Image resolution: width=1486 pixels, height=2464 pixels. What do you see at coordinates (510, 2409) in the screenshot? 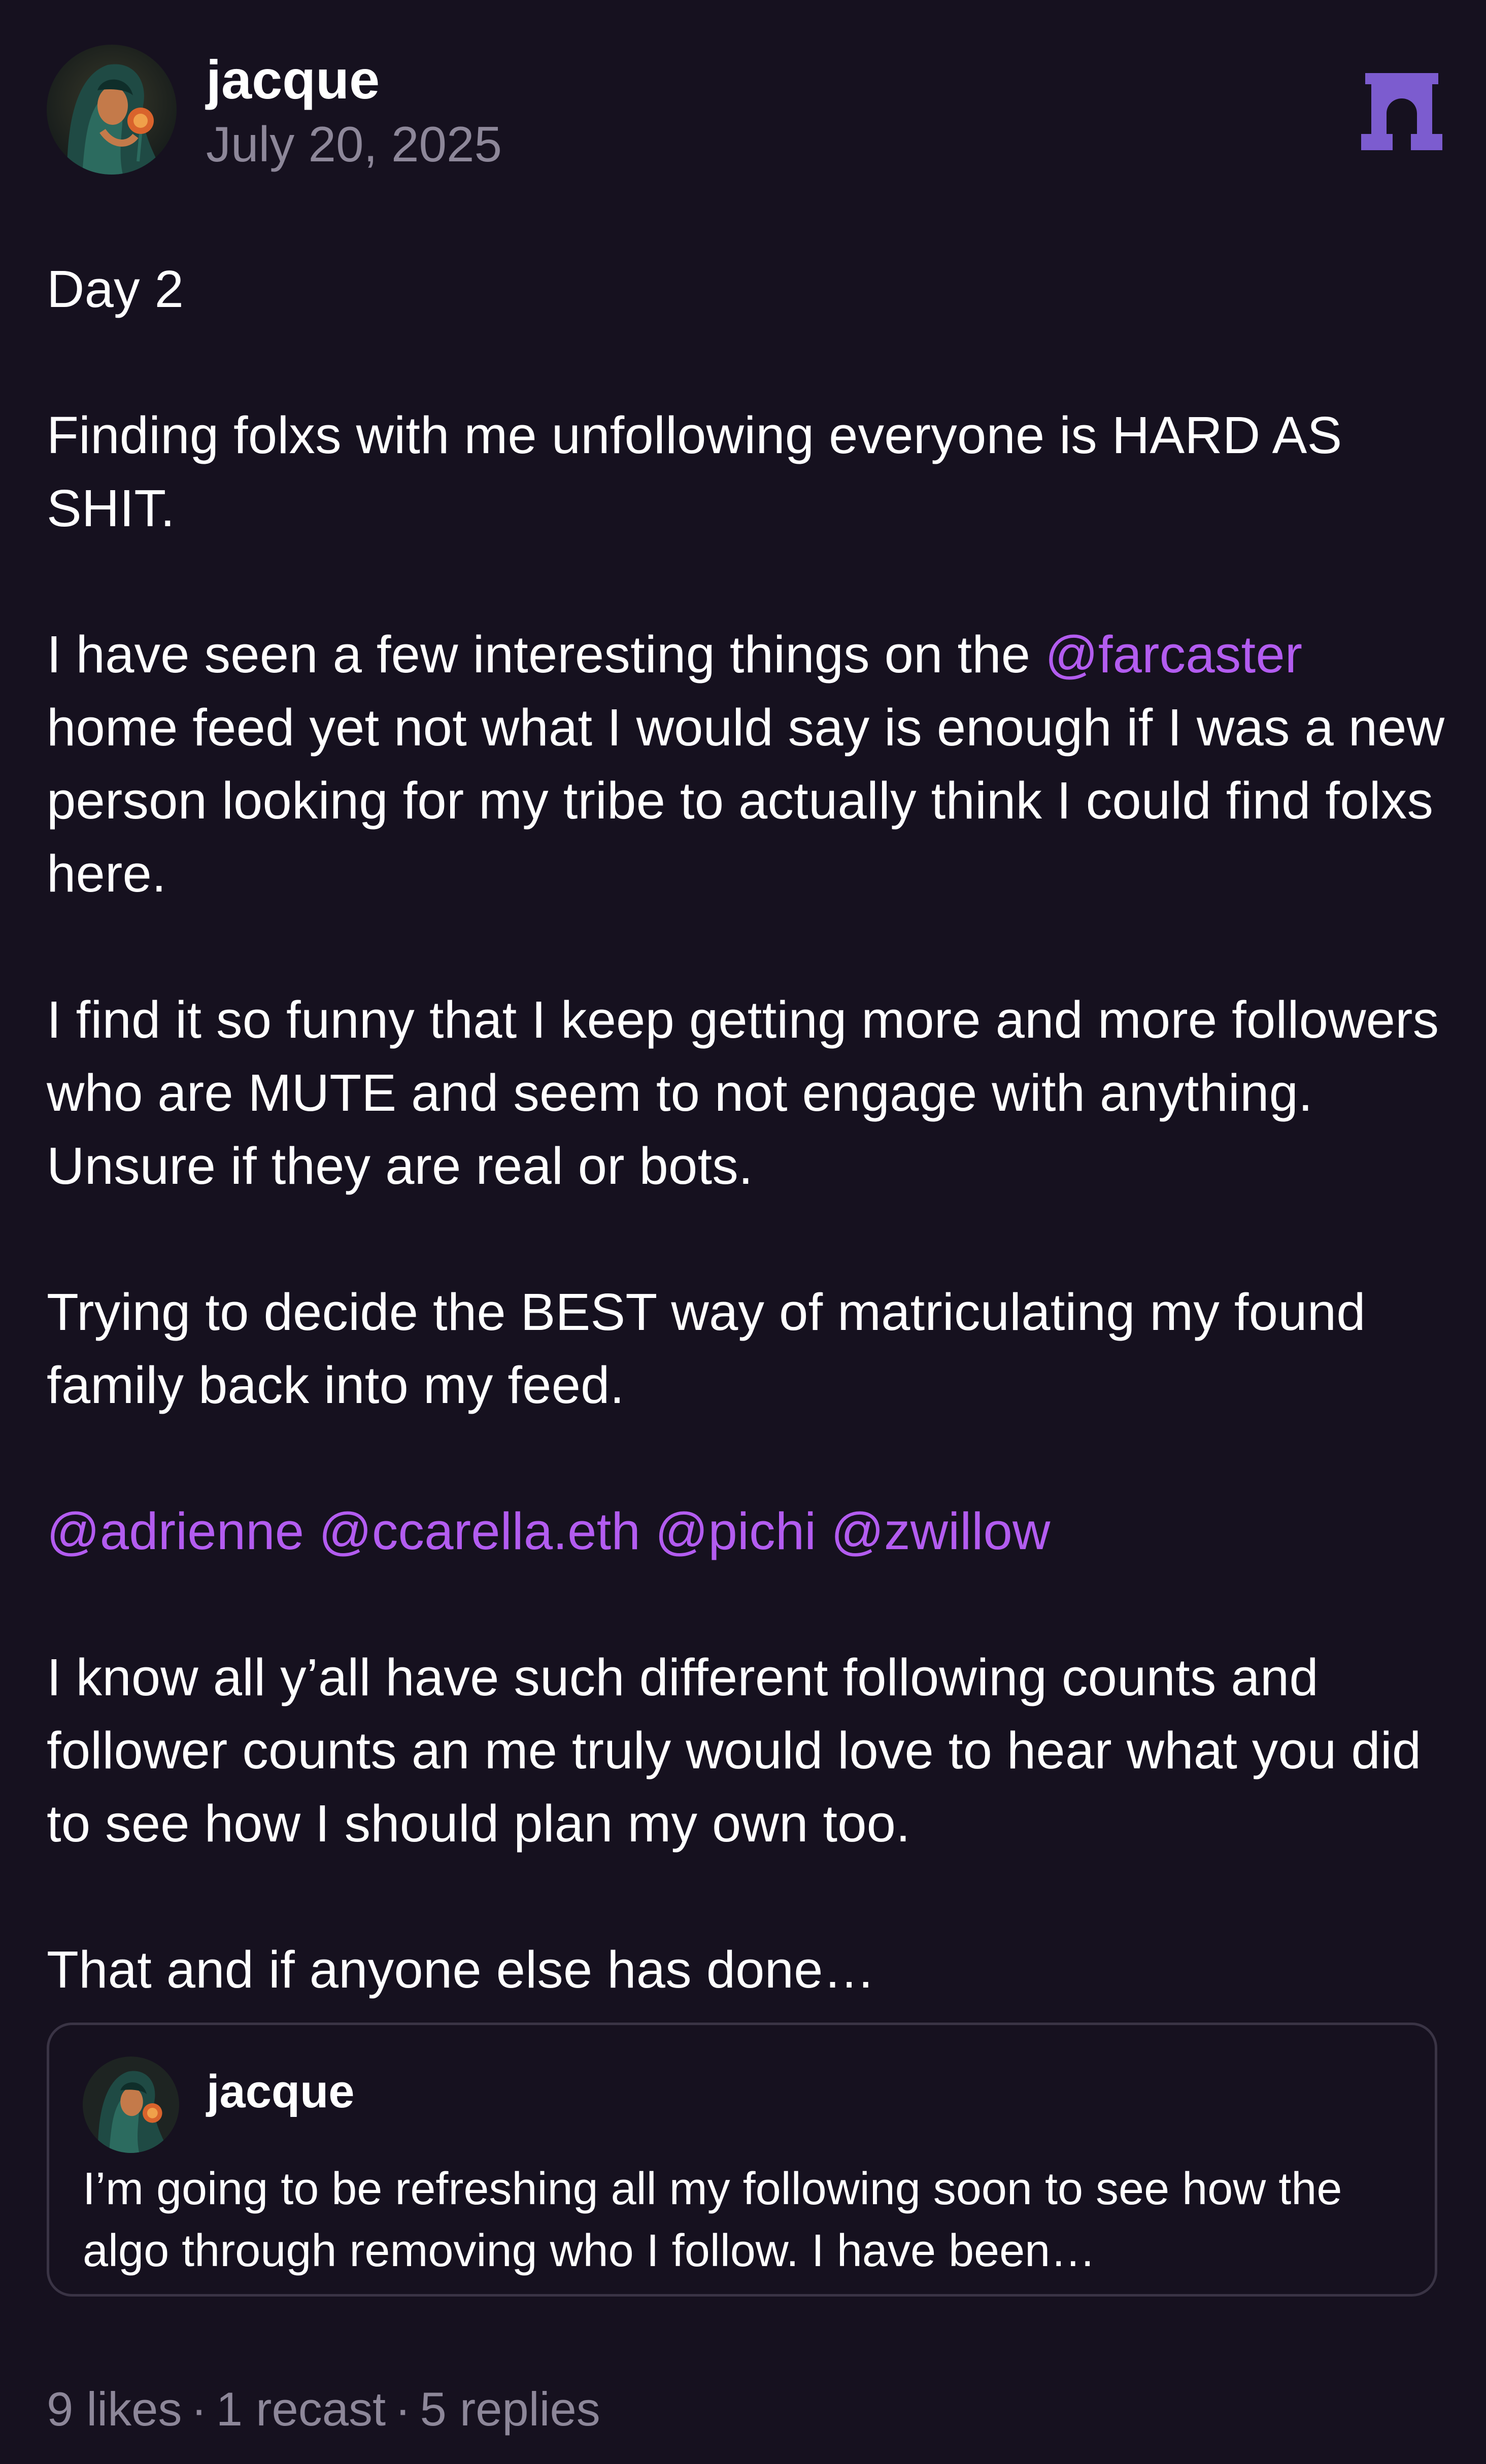
I see `replies-count: 5 replies` at bounding box center [510, 2409].